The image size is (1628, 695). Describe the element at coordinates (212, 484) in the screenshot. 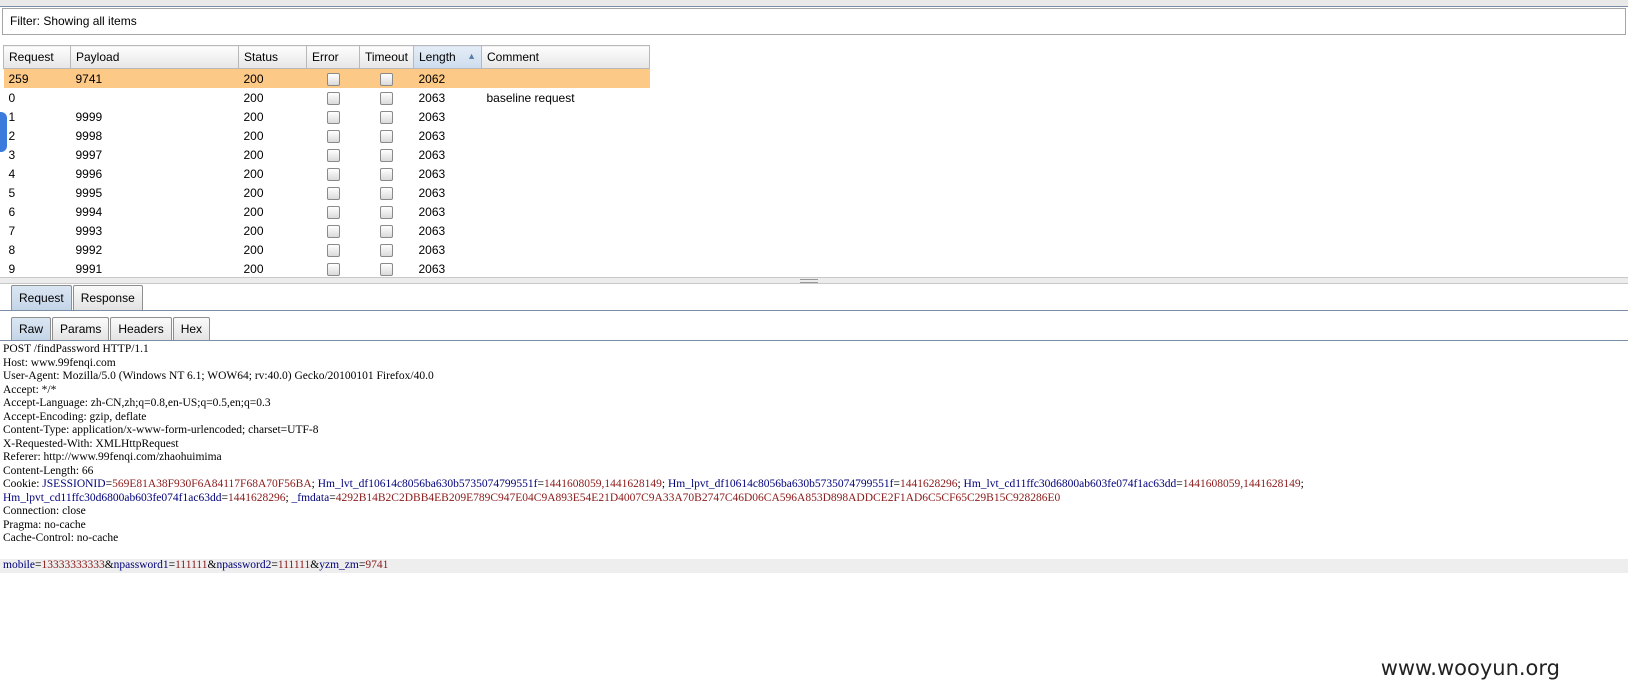

I see `cookie-value: 569E81A38F930F6A84117F68A70F56BA` at that location.